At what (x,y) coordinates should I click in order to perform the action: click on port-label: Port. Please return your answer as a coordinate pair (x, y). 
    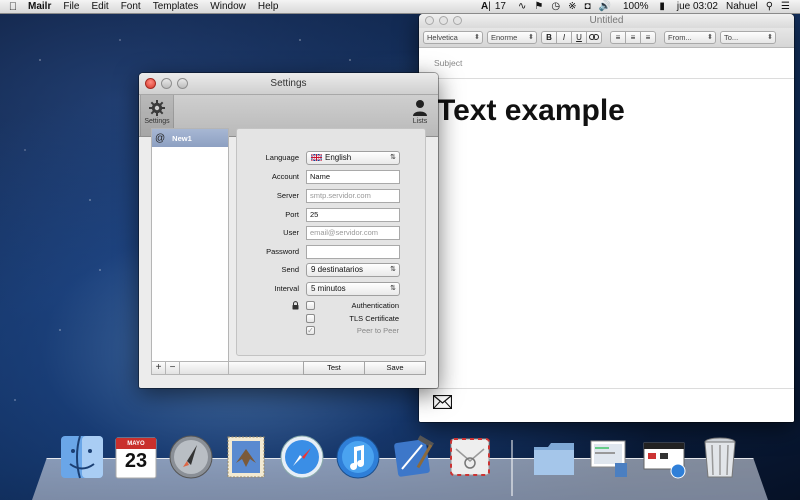
    Looking at the image, I should click on (292, 214).